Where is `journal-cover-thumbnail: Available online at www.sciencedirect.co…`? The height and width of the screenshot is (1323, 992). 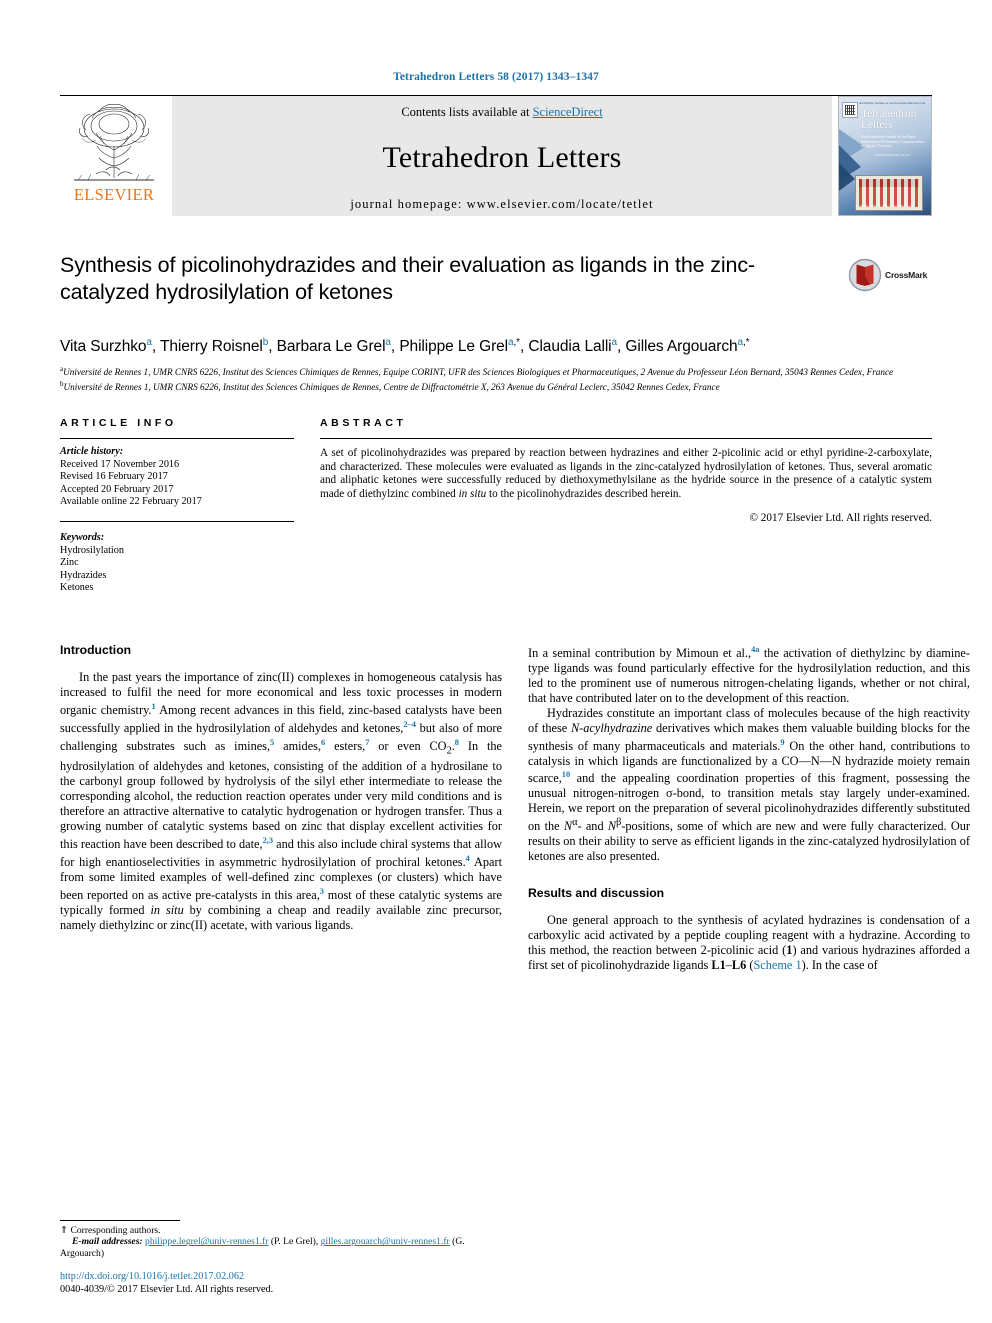 journal-cover-thumbnail: Available online at www.sciencedirect.co… is located at coordinates (885, 156).